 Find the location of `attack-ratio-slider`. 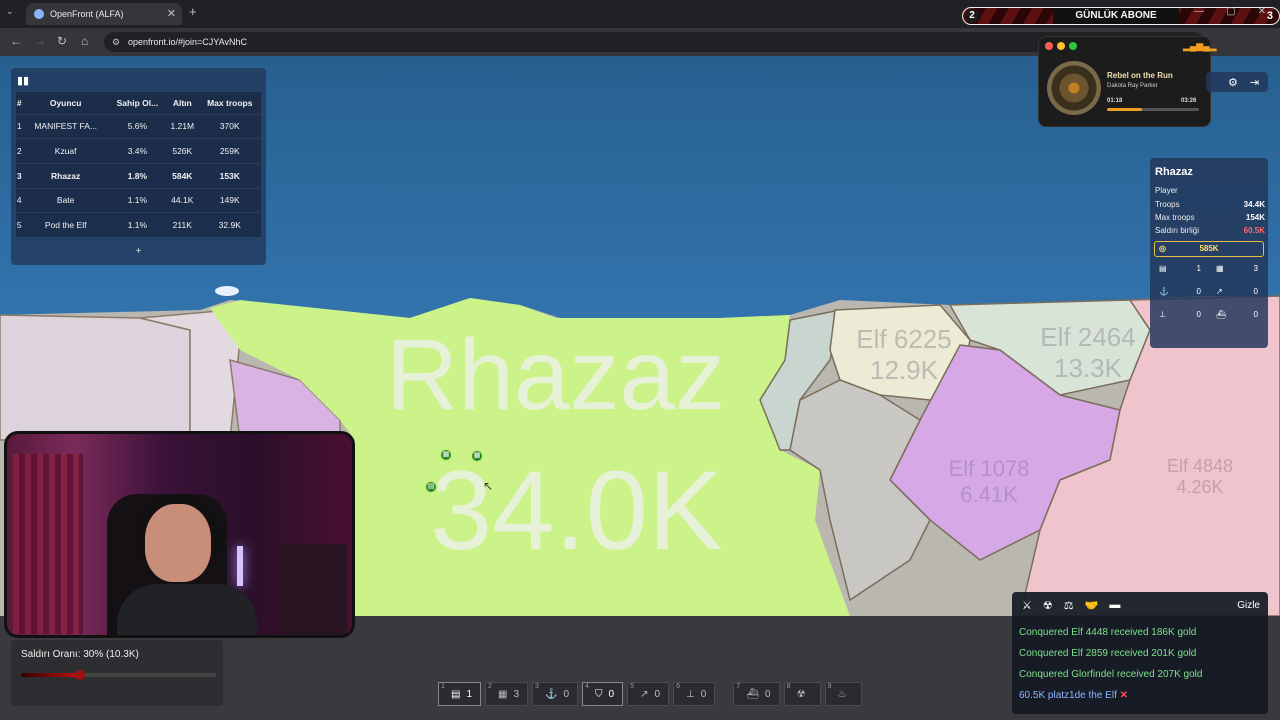

attack-ratio-slider is located at coordinates (118, 675).